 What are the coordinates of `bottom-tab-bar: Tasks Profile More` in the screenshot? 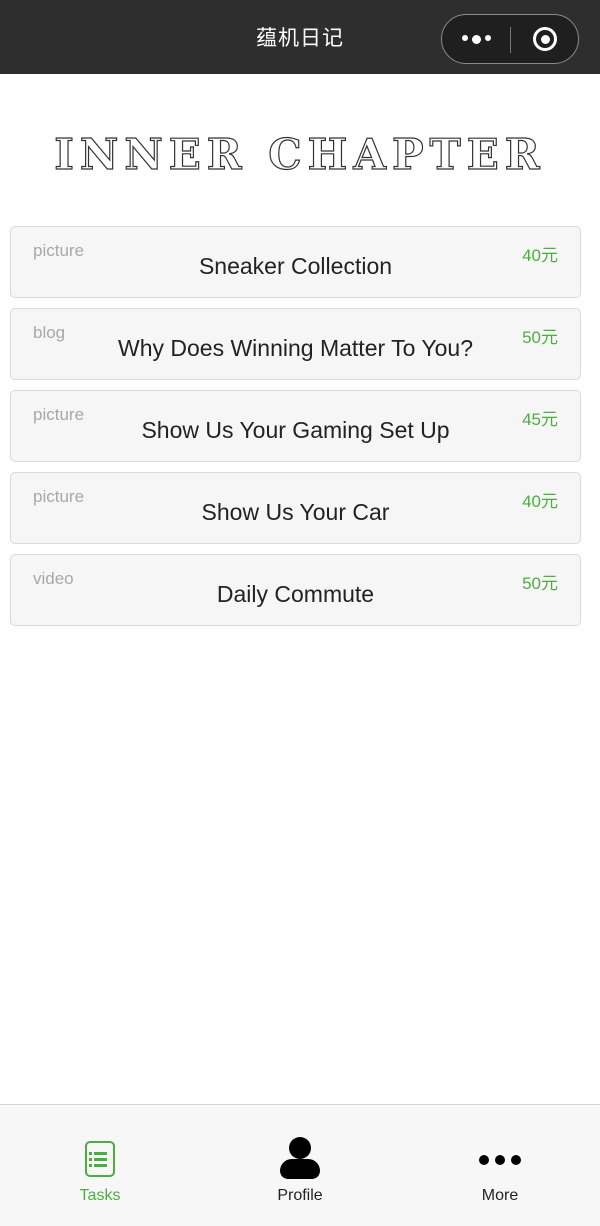 It's located at (300, 1165).